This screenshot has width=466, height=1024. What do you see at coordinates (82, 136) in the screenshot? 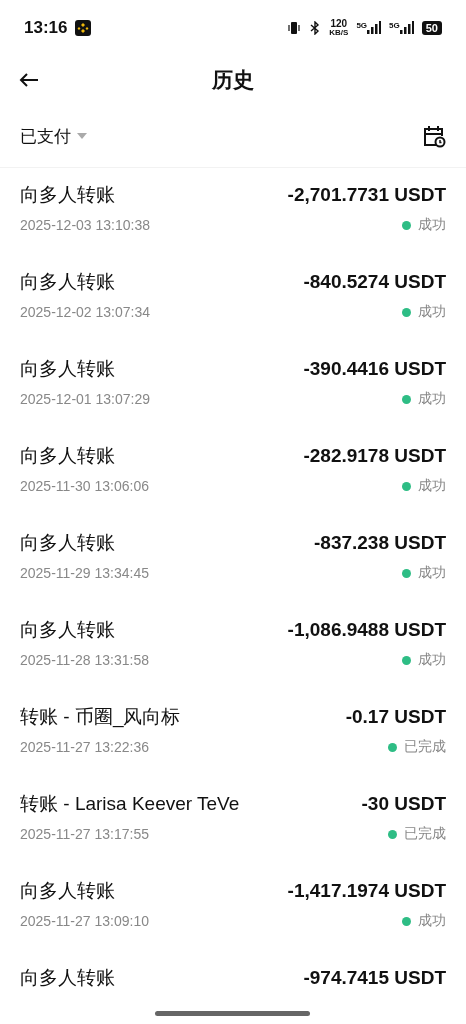
I see `caret-icon` at bounding box center [82, 136].